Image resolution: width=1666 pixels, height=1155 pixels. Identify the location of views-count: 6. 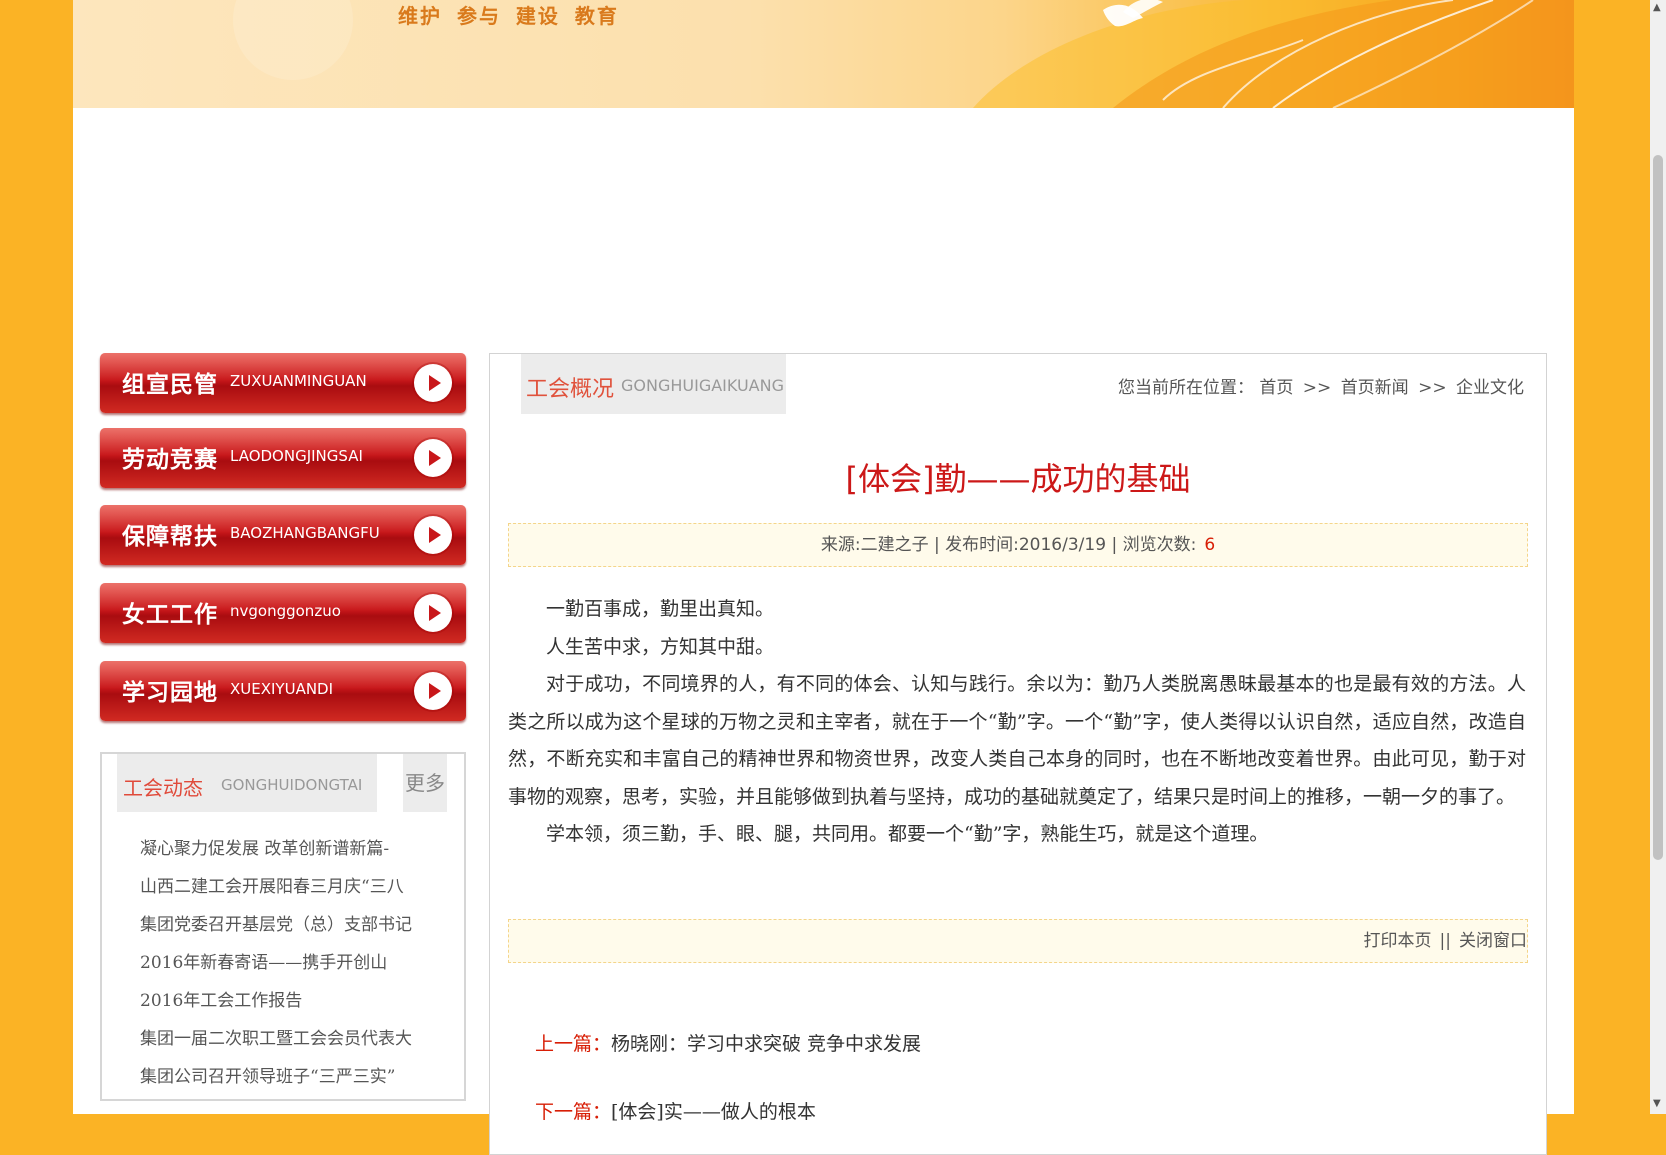
(1210, 545).